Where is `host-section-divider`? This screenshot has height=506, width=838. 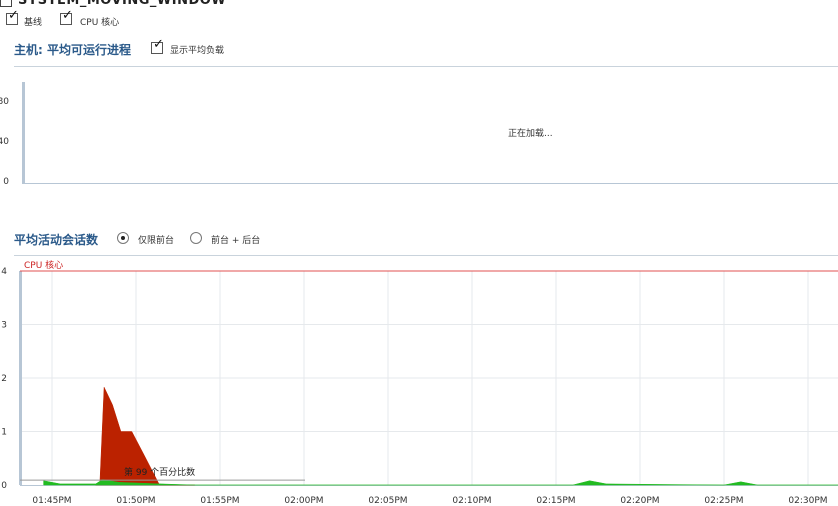 host-section-divider is located at coordinates (426, 66).